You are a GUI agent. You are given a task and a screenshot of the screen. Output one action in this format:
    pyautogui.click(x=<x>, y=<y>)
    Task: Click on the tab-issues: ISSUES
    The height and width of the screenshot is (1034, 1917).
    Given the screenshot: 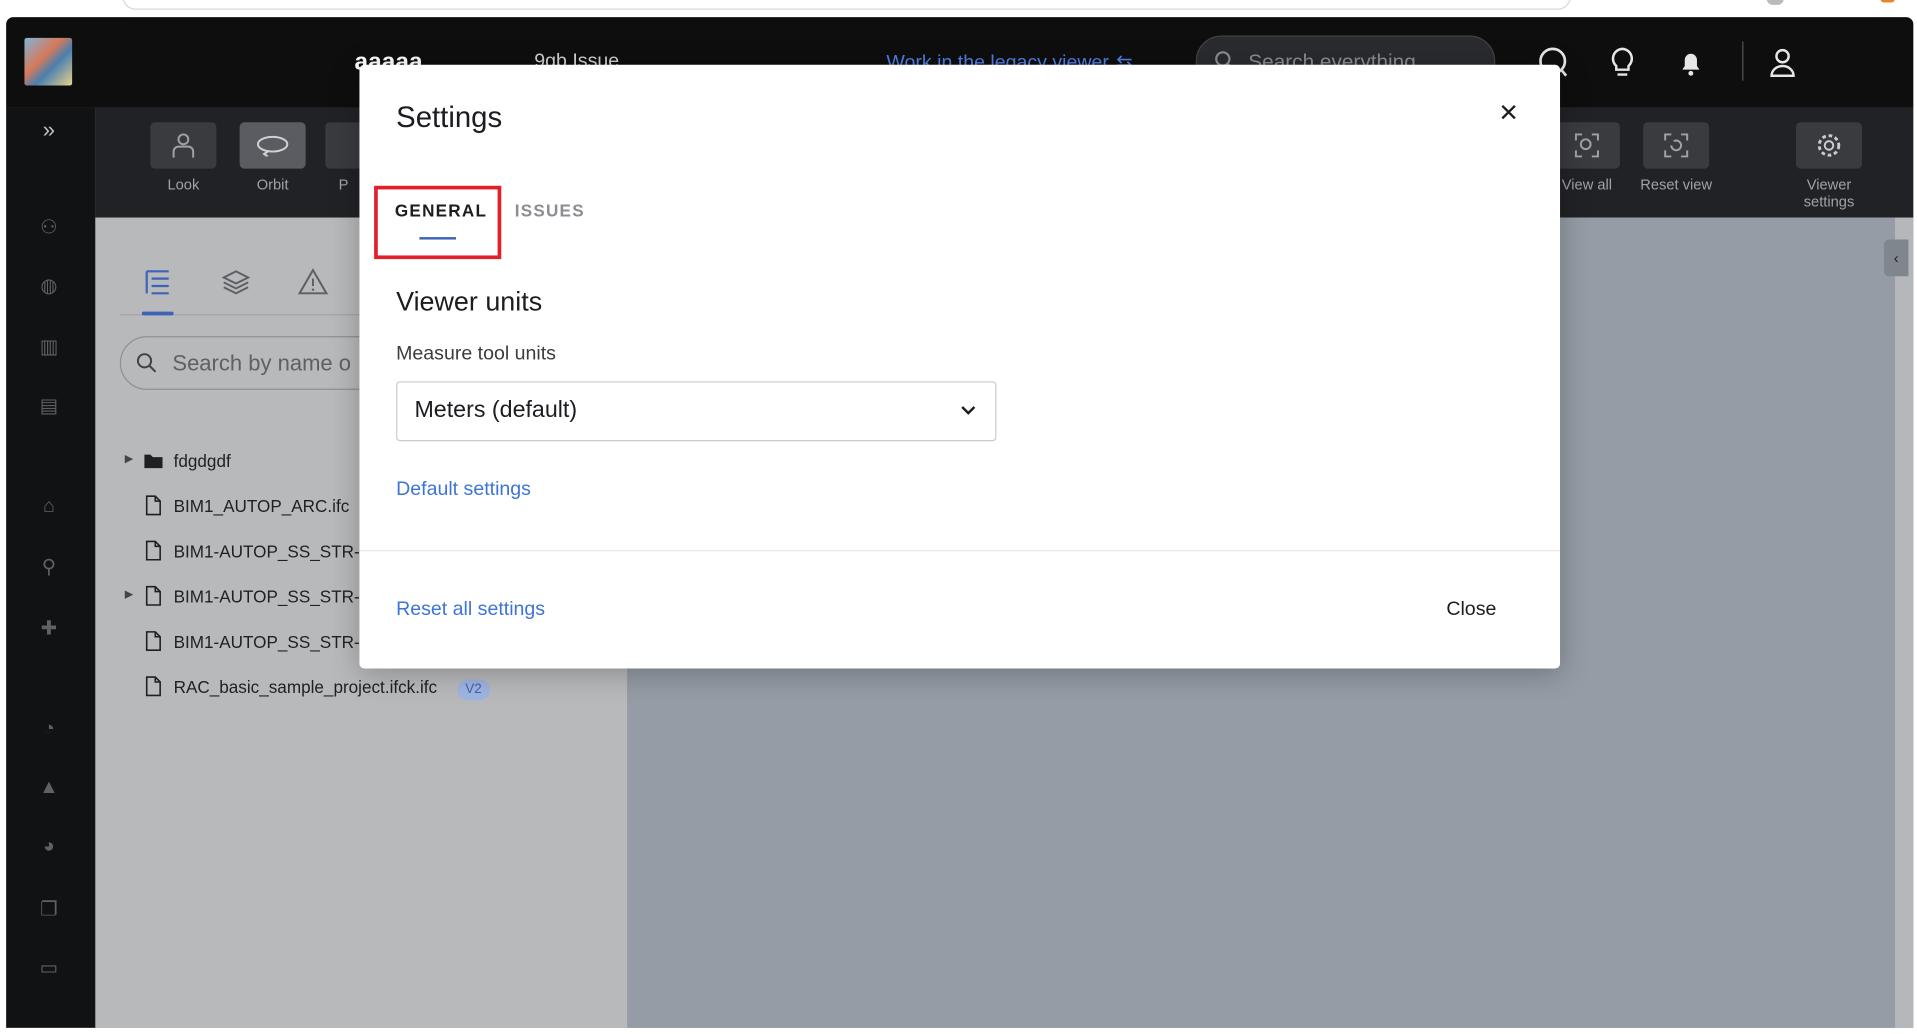 What is the action you would take?
    pyautogui.click(x=550, y=210)
    